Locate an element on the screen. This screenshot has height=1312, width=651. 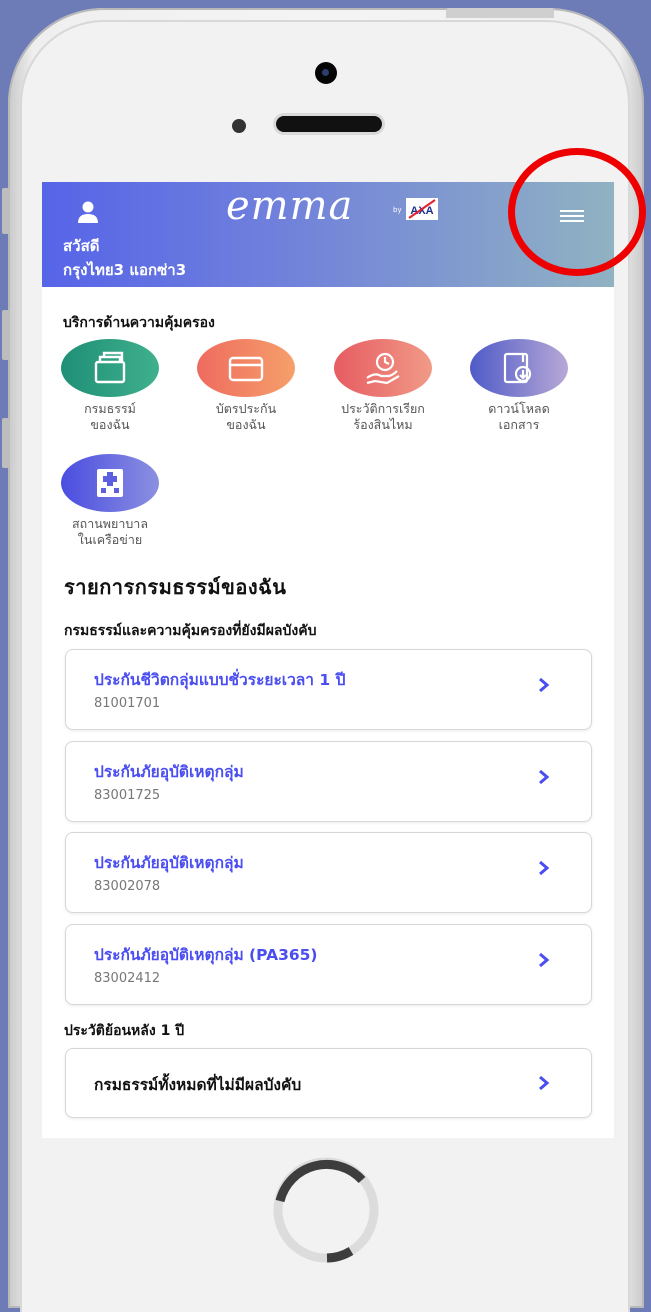
mute-switch is located at coordinates (6, 211).